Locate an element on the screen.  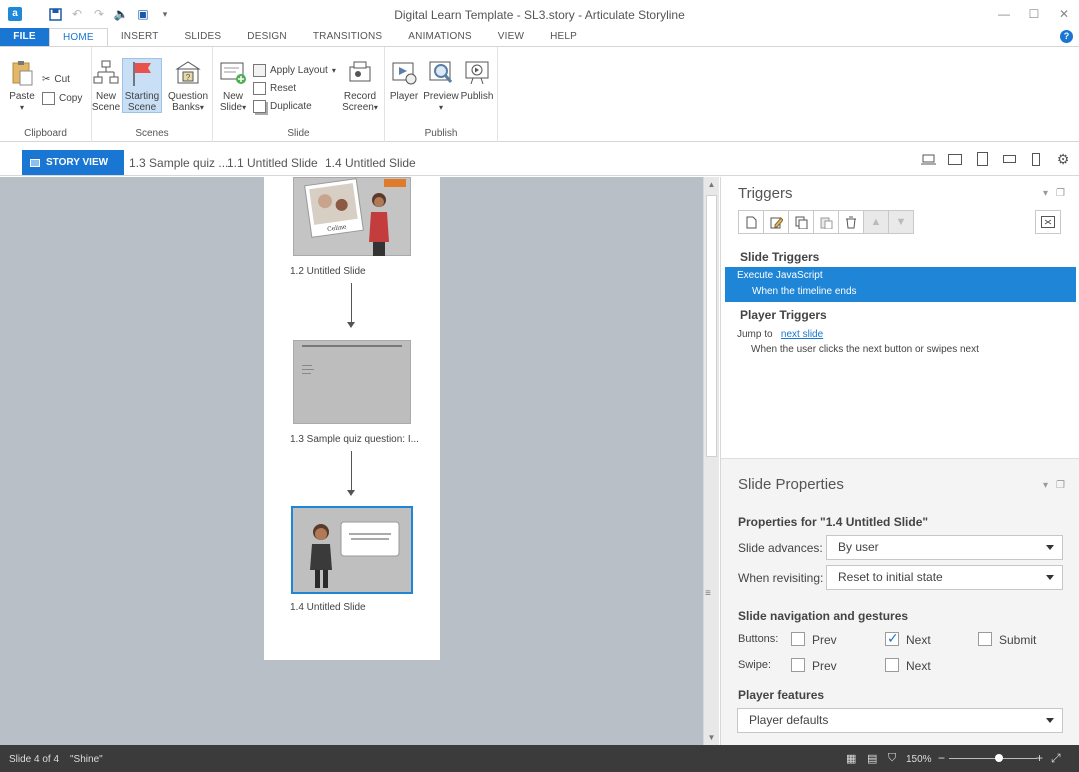
new-trigger-icon is located at coordinates (751, 222).